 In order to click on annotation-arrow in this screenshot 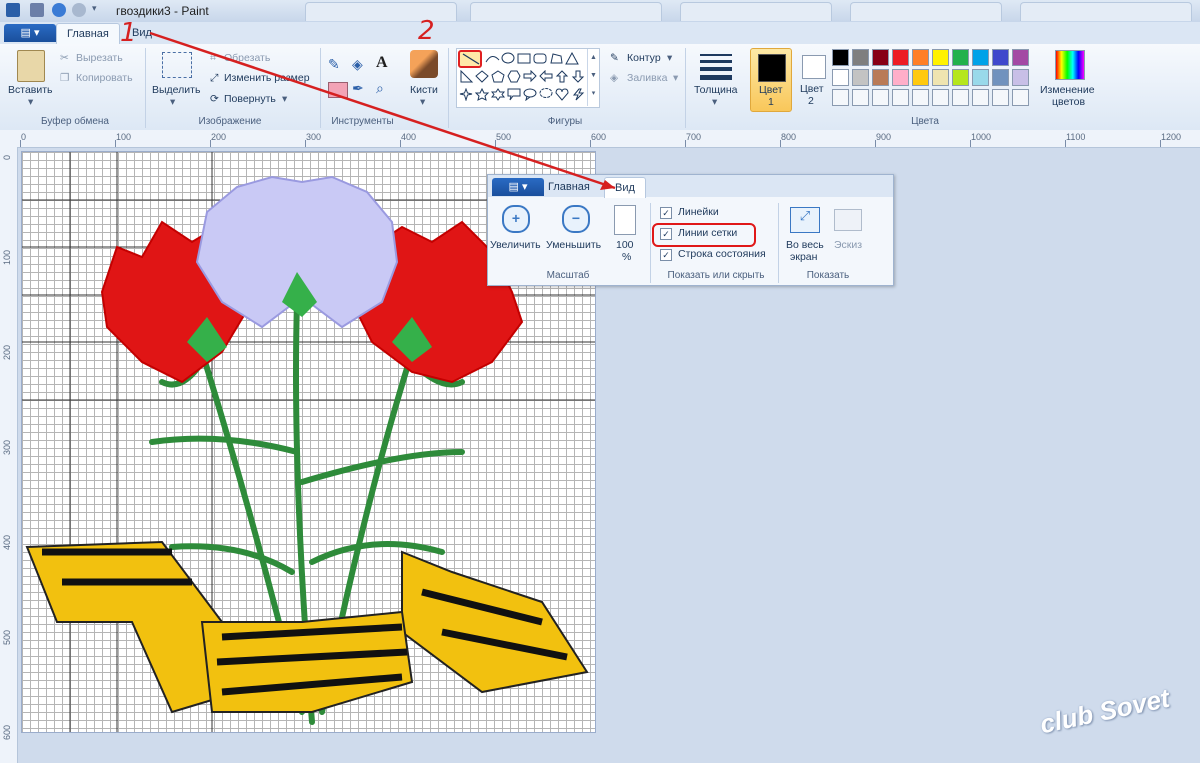, I will do `click(382, 110)`.